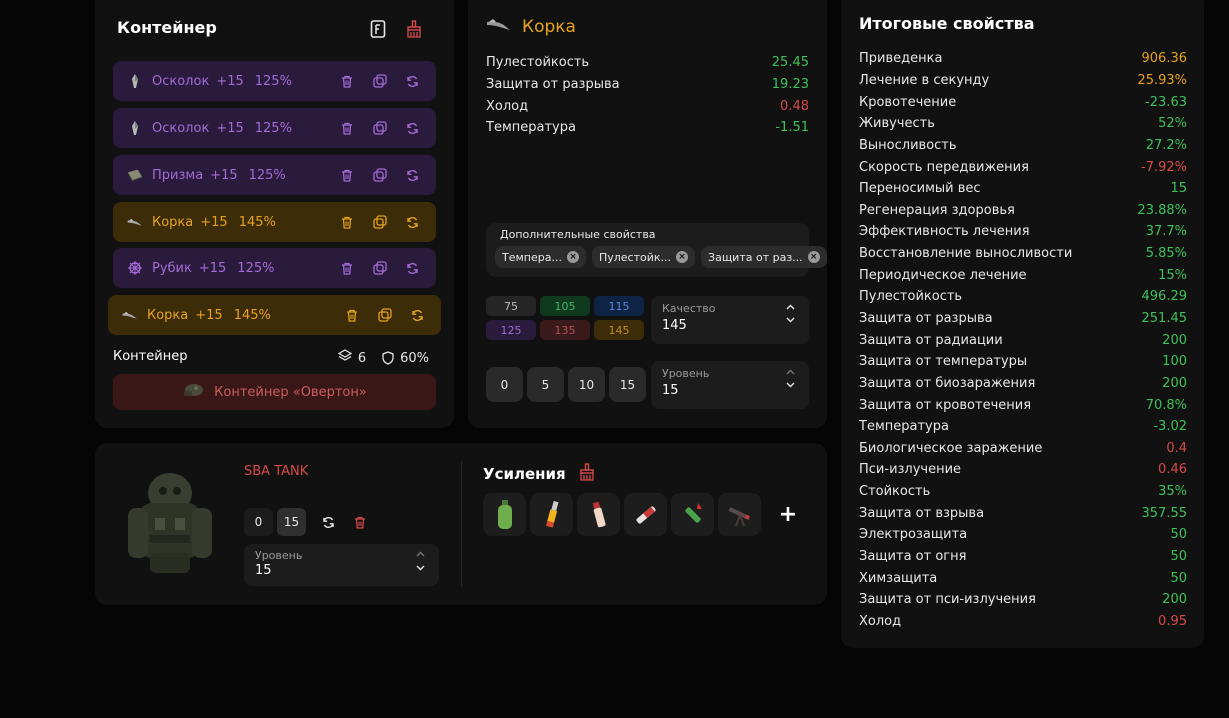  Describe the element at coordinates (627, 384) in the screenshot. I see `level-button: 15` at that location.